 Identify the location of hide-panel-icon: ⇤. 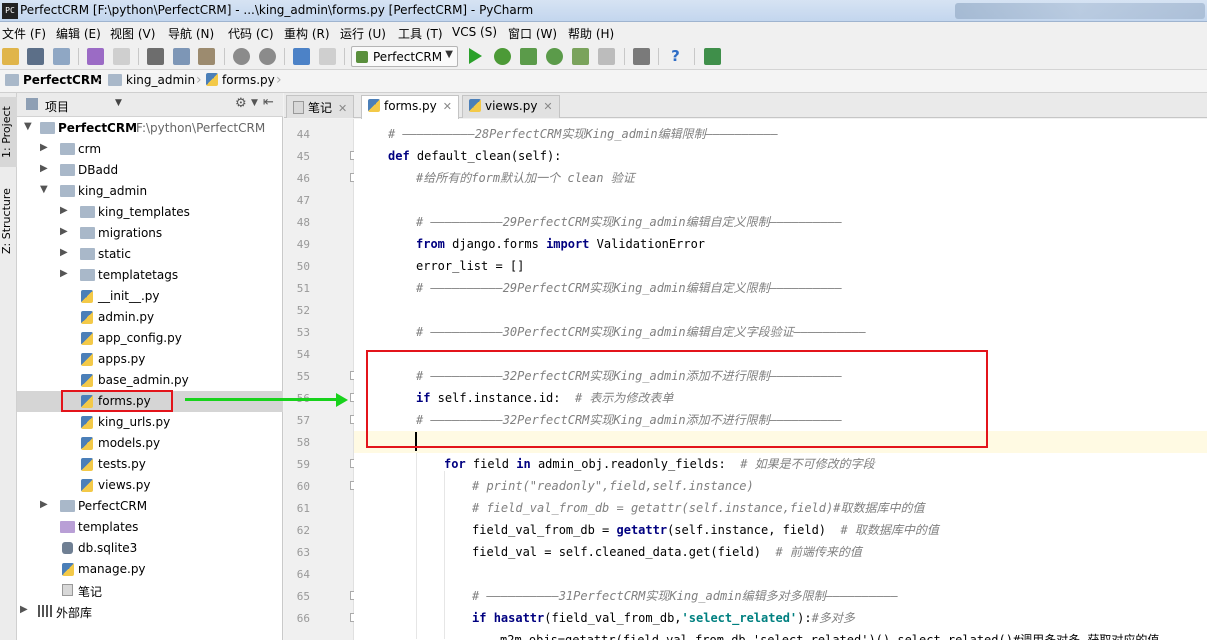
(268, 102).